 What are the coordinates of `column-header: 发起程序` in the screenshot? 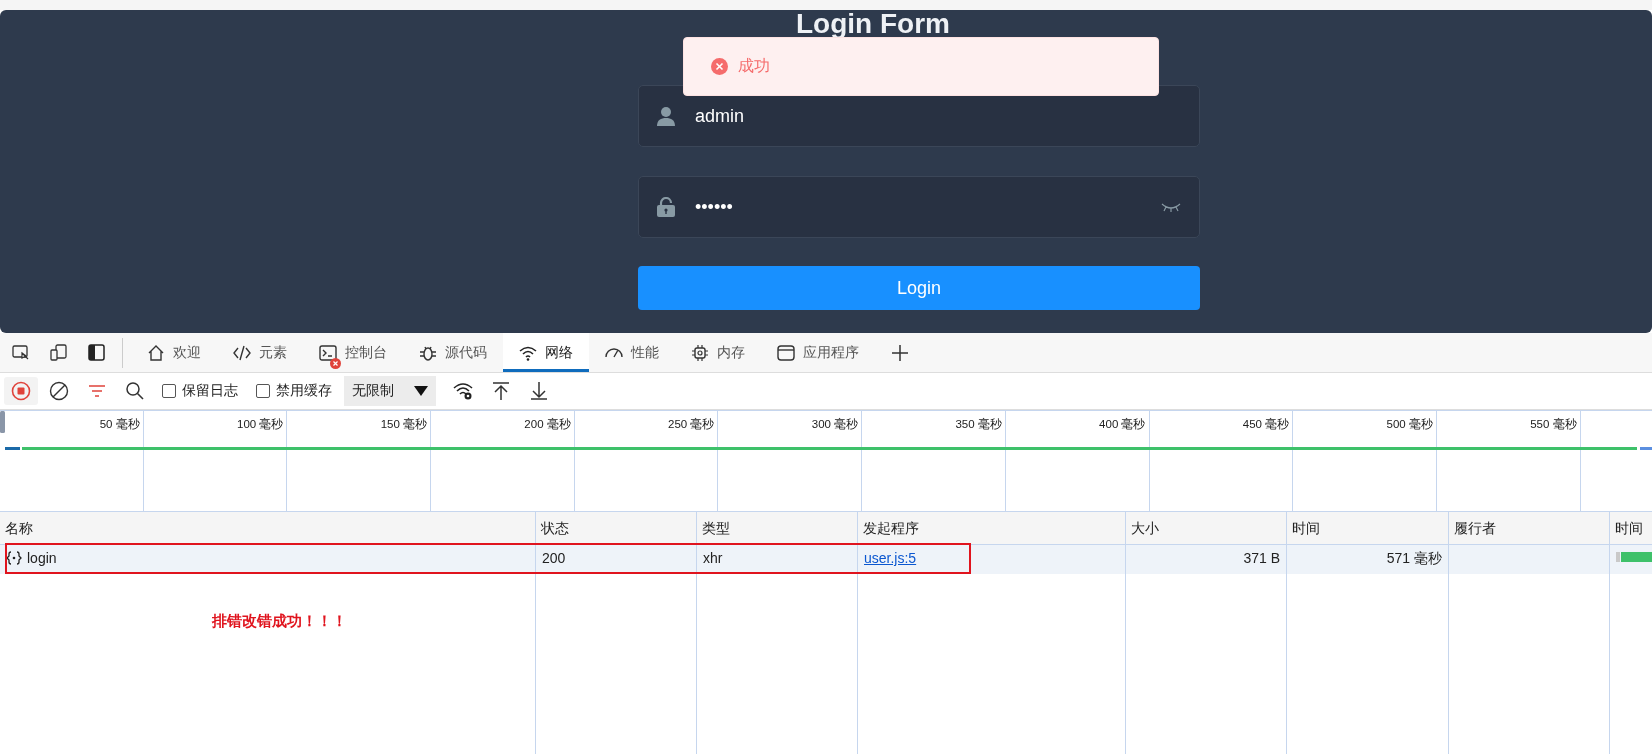 It's located at (992, 528).